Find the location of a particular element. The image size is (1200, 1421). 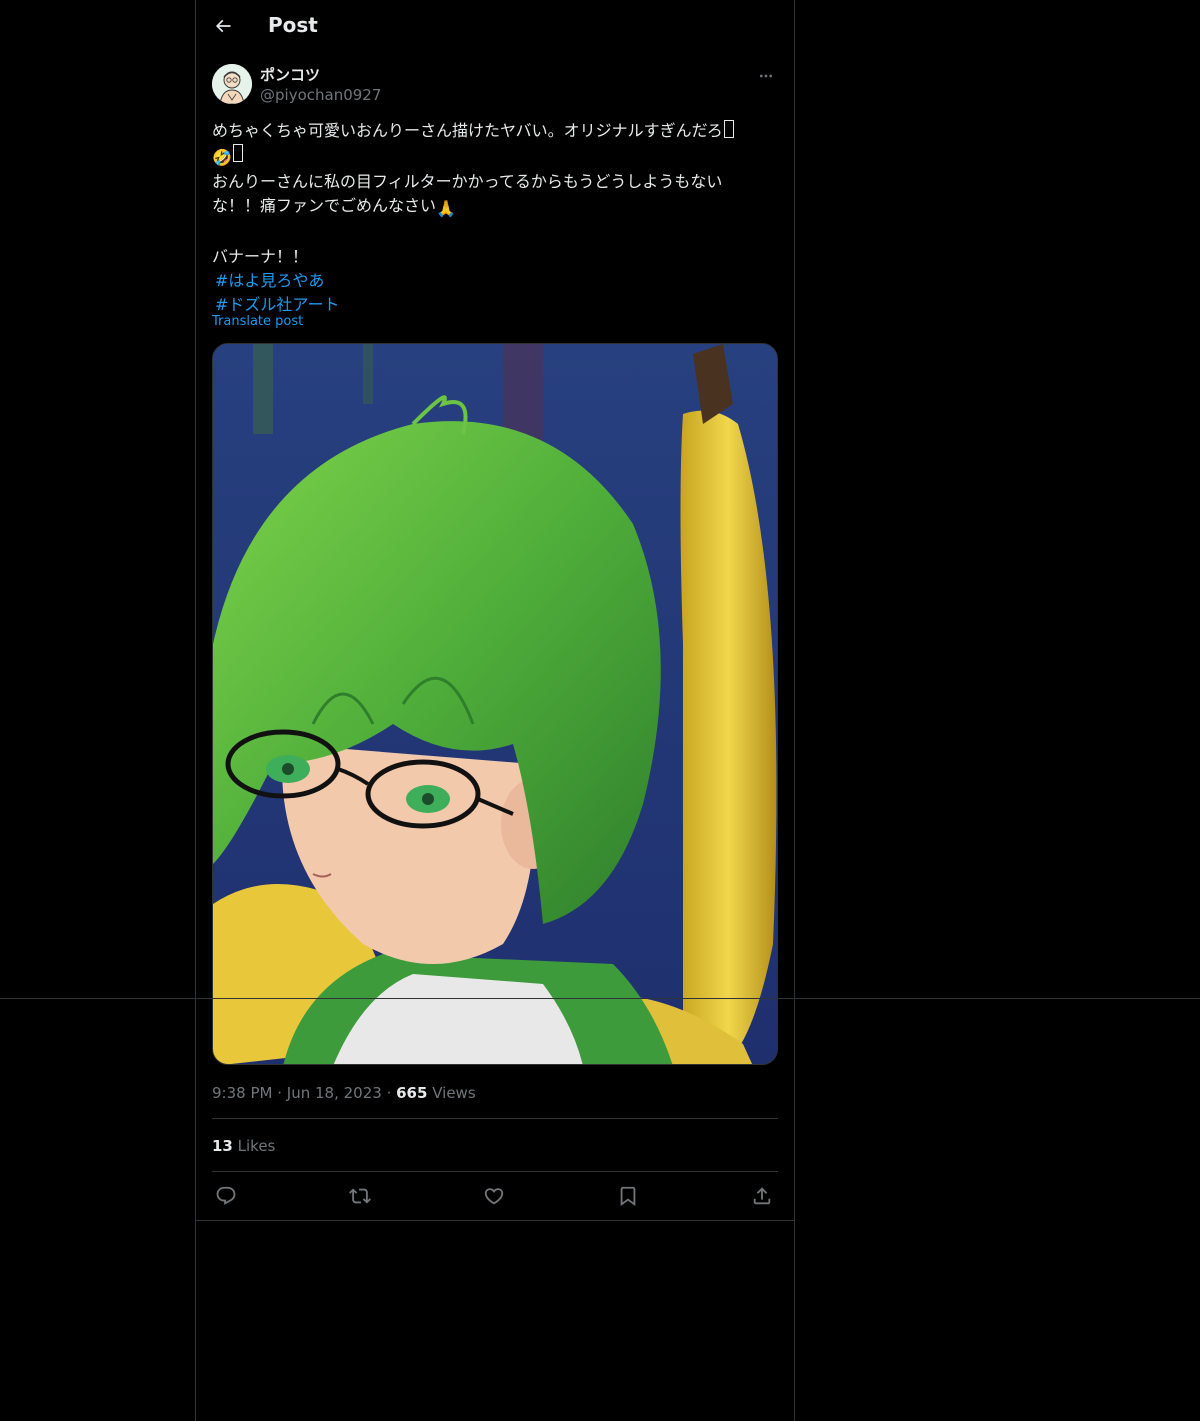

back-arrow-icon is located at coordinates (223, 26).